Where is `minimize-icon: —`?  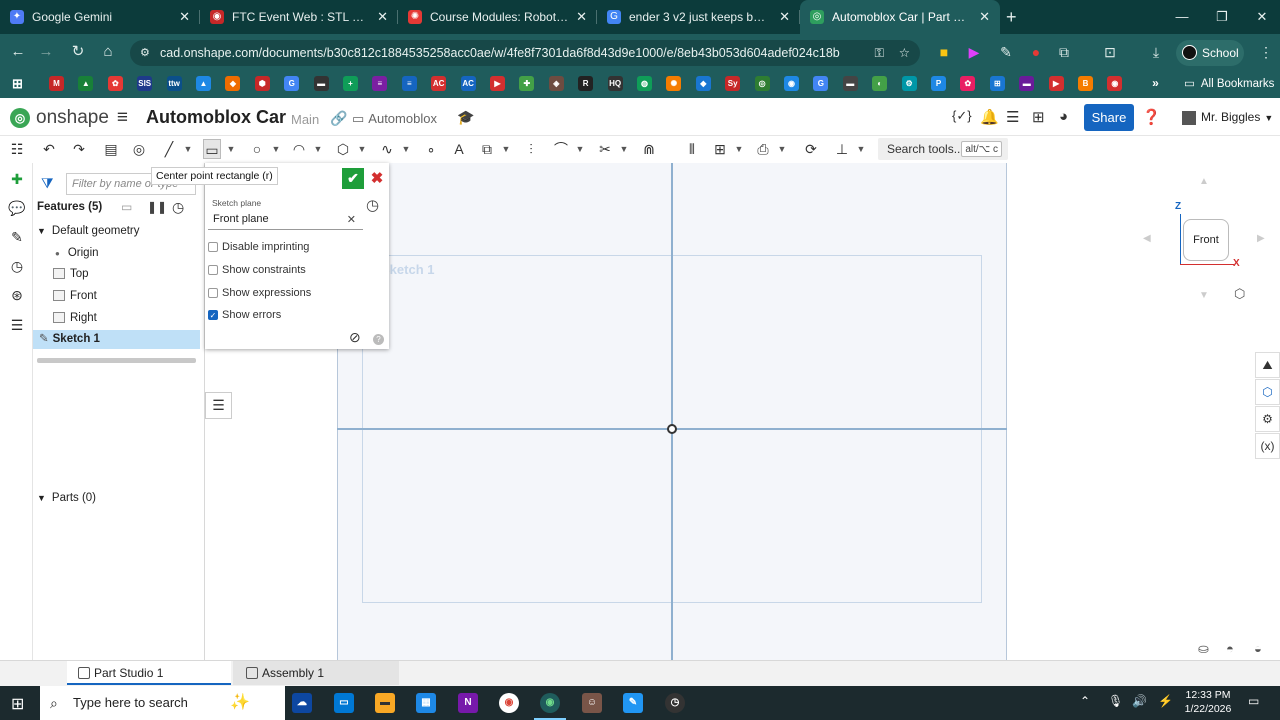
minimize-icon: — is located at coordinates (1182, 17).